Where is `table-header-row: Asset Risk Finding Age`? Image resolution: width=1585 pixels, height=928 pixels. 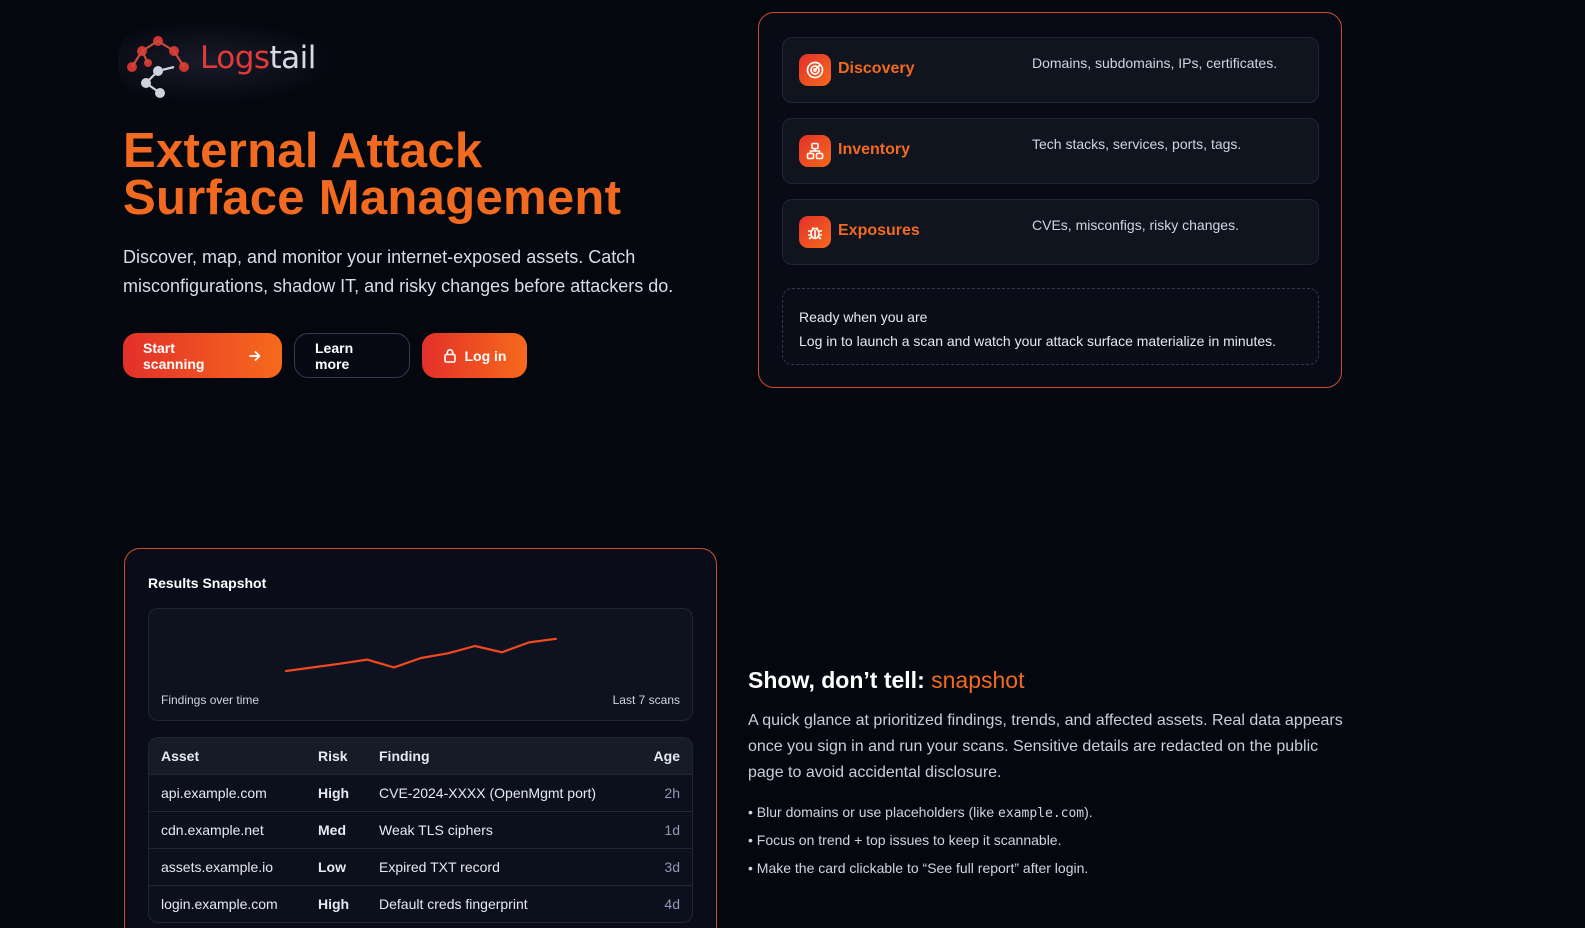
table-header-row: Asset Risk Finding Age is located at coordinates (420, 756).